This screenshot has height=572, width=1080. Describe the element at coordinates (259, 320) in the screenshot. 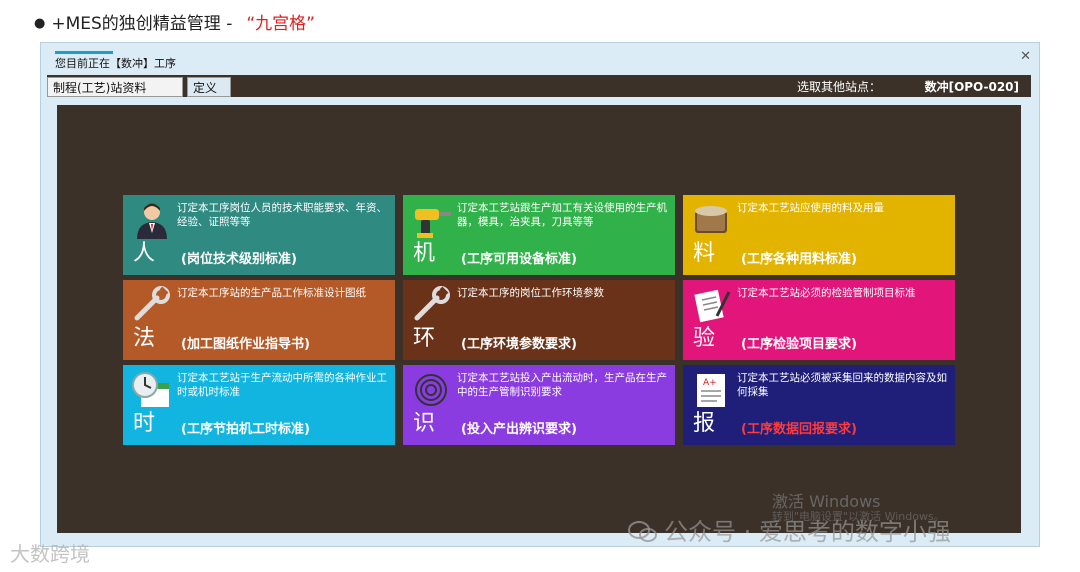

I see `tile-method: 订定本工序站的生产品工作标准设计图纸 法 (加工图纸作业指导书)` at that location.